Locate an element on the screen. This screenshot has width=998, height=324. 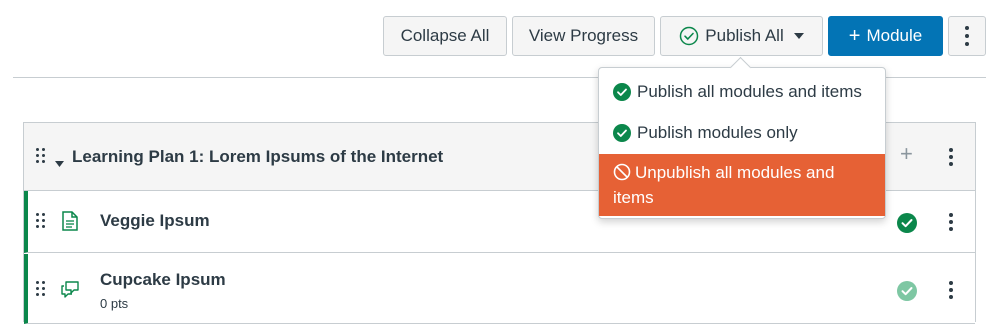
collapse-all-label: Collapse All is located at coordinates (445, 35).